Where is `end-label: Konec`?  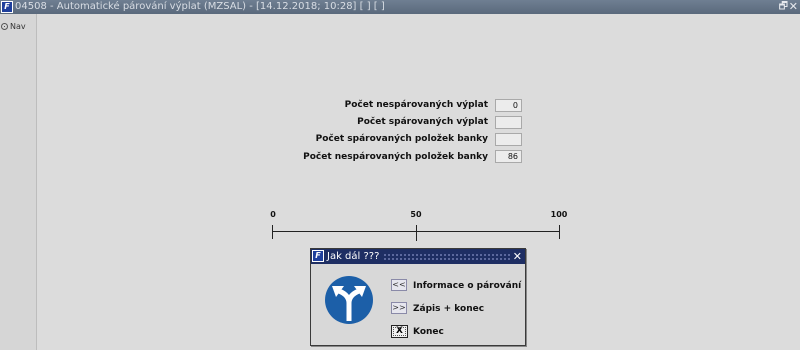 end-label: Konec is located at coordinates (428, 332).